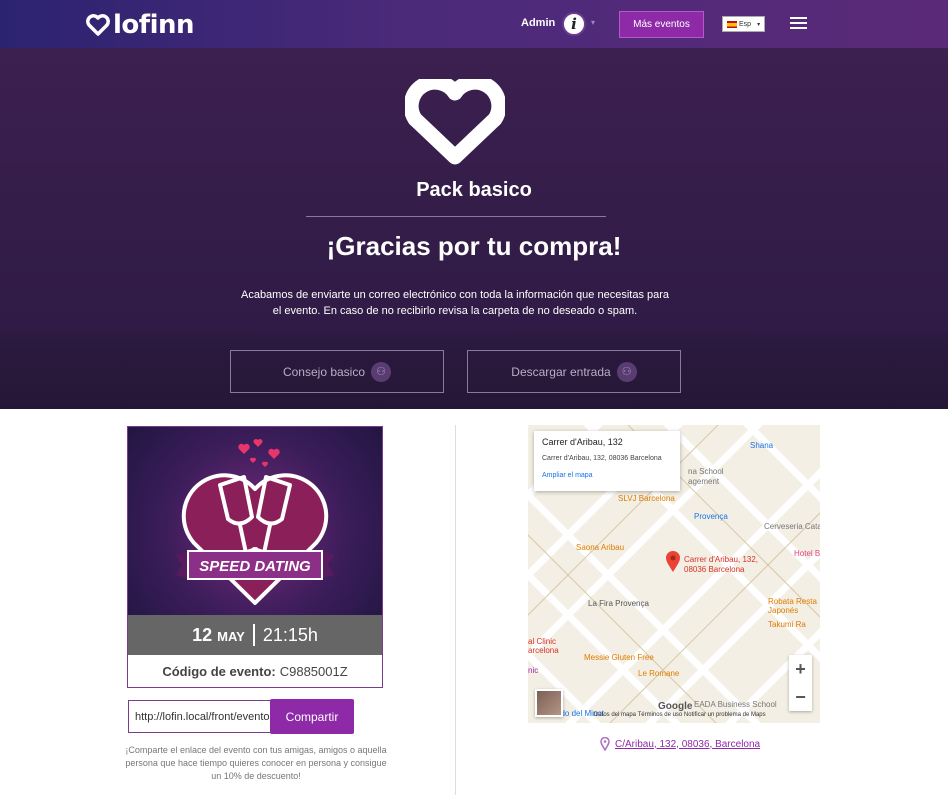  Describe the element at coordinates (800, 669) in the screenshot. I see `zoom-in-button: +` at that location.